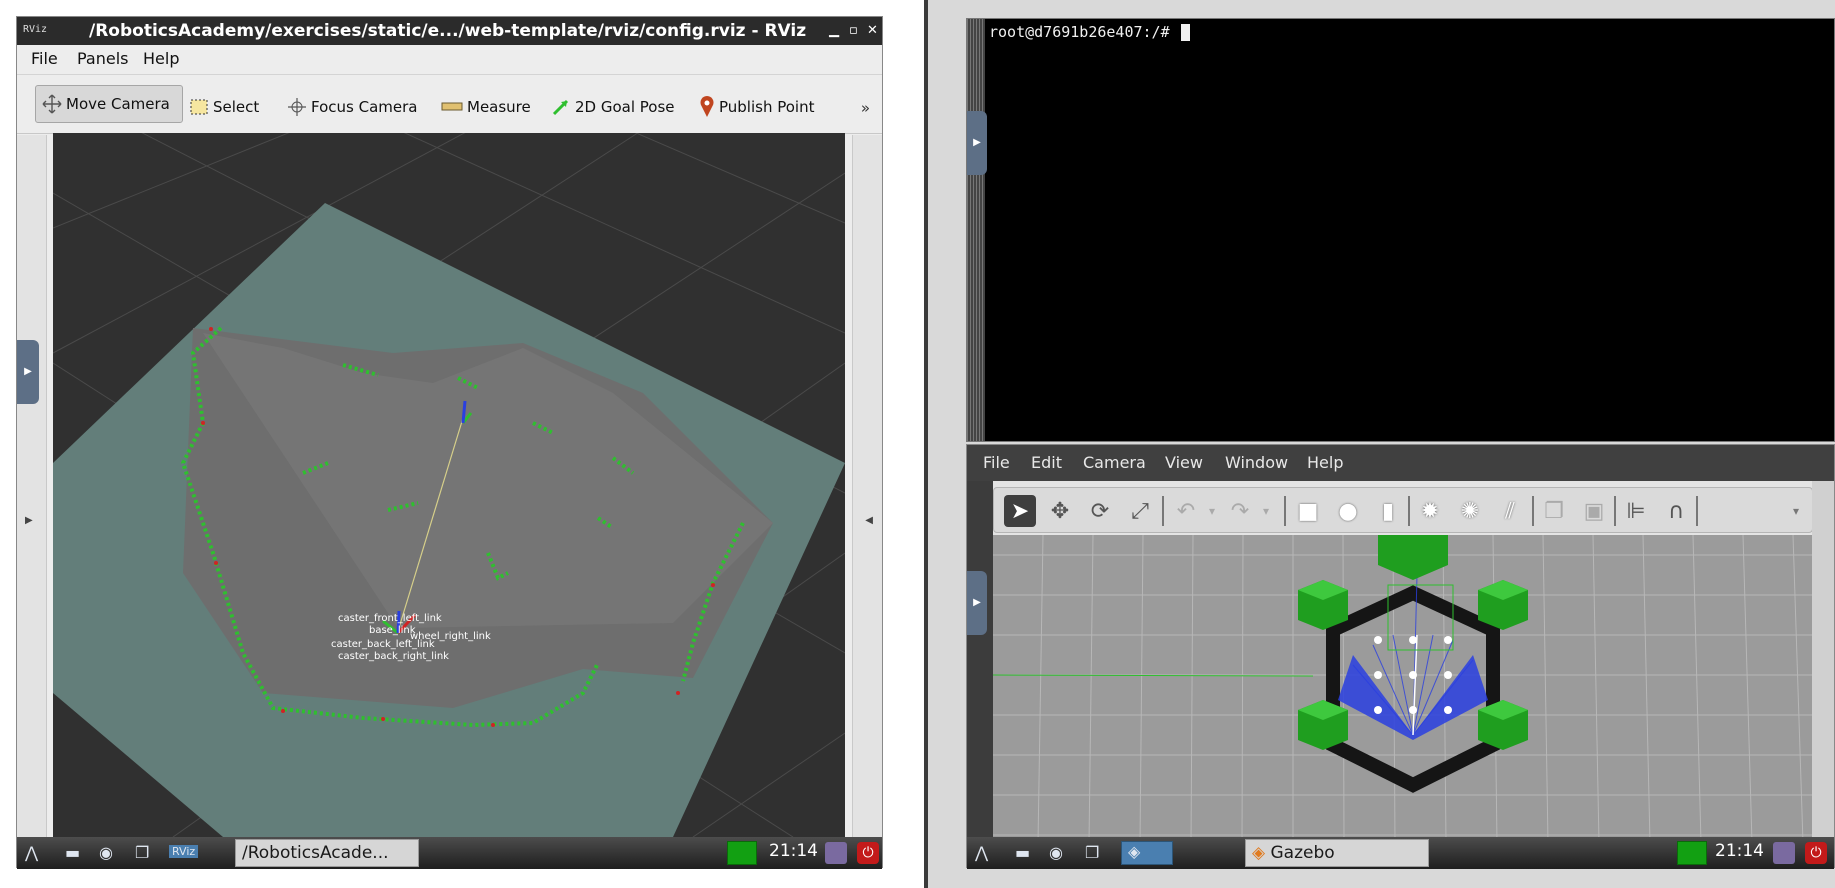 The image size is (1835, 888). I want to click on tf-label: caster_back_right_link, so click(393, 656).